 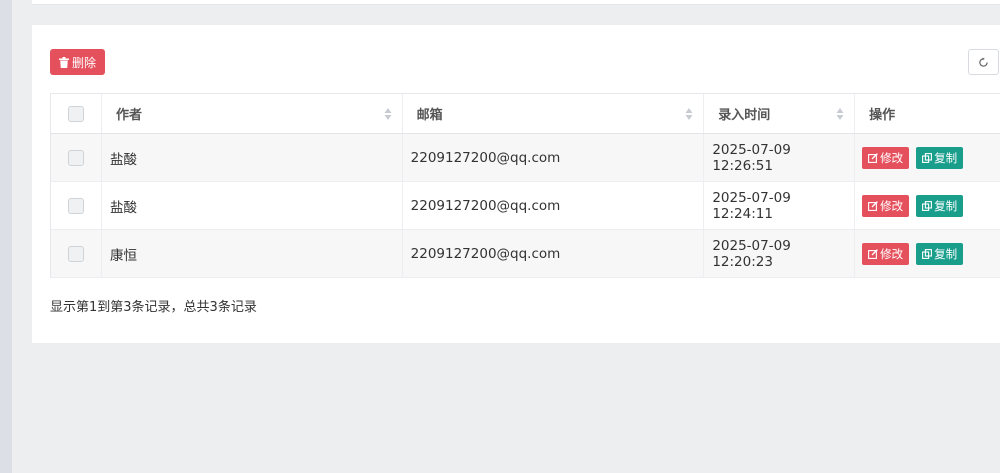 What do you see at coordinates (83, 62) in the screenshot?
I see `delete-button-label: 删除` at bounding box center [83, 62].